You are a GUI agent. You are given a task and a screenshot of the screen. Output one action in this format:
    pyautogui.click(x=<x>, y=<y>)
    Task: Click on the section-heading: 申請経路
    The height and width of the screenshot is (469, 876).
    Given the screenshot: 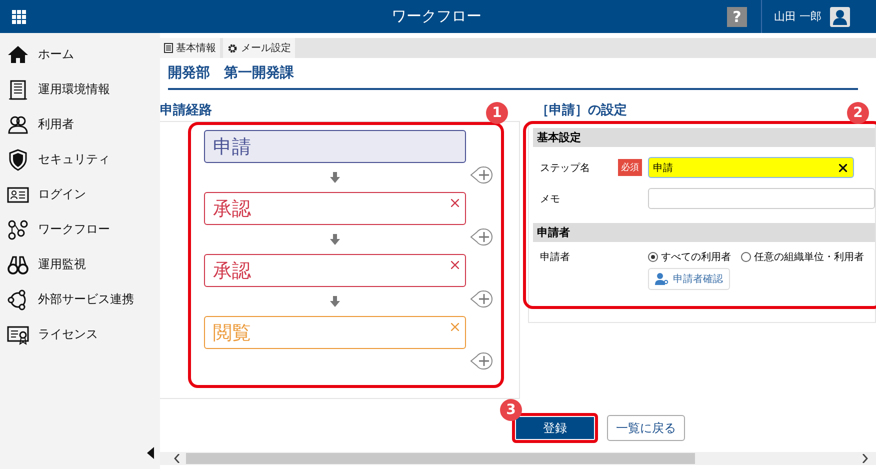 What is the action you would take?
    pyautogui.click(x=186, y=109)
    